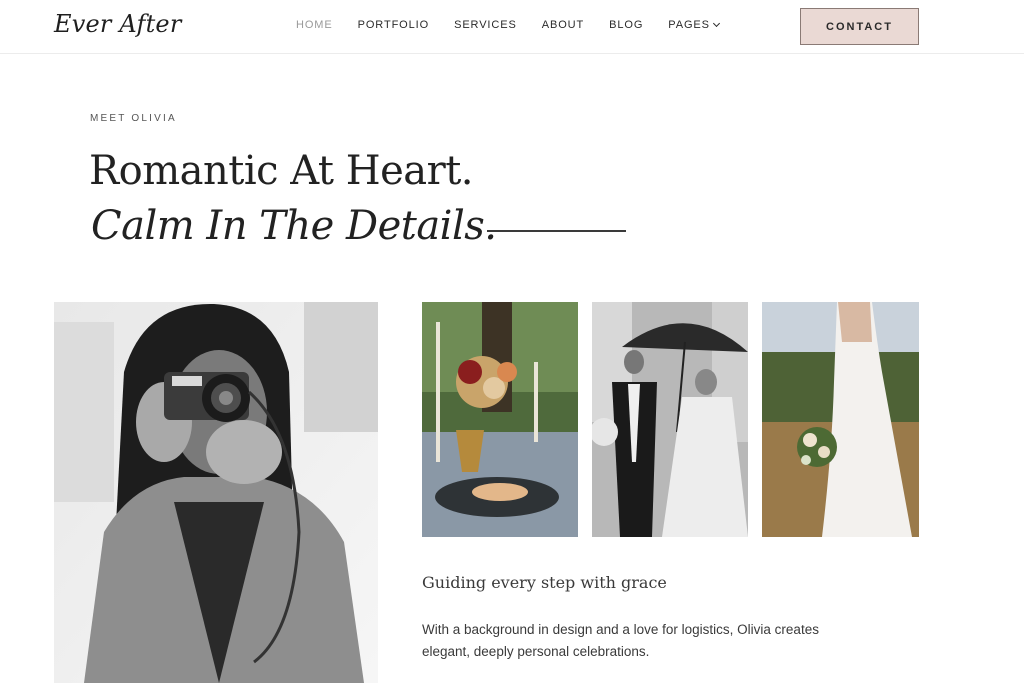 This screenshot has height=683, width=1024. I want to click on nav-item-pages-label: PAGES, so click(689, 25).